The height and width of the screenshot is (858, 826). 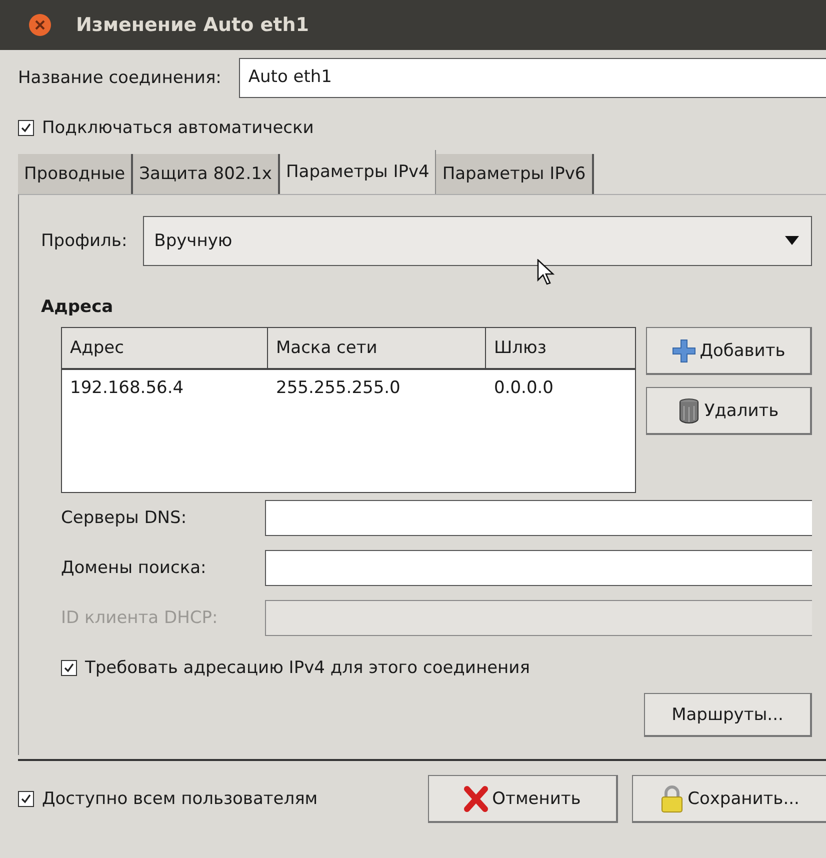 I want to click on delete-button: Удалить, so click(x=729, y=411).